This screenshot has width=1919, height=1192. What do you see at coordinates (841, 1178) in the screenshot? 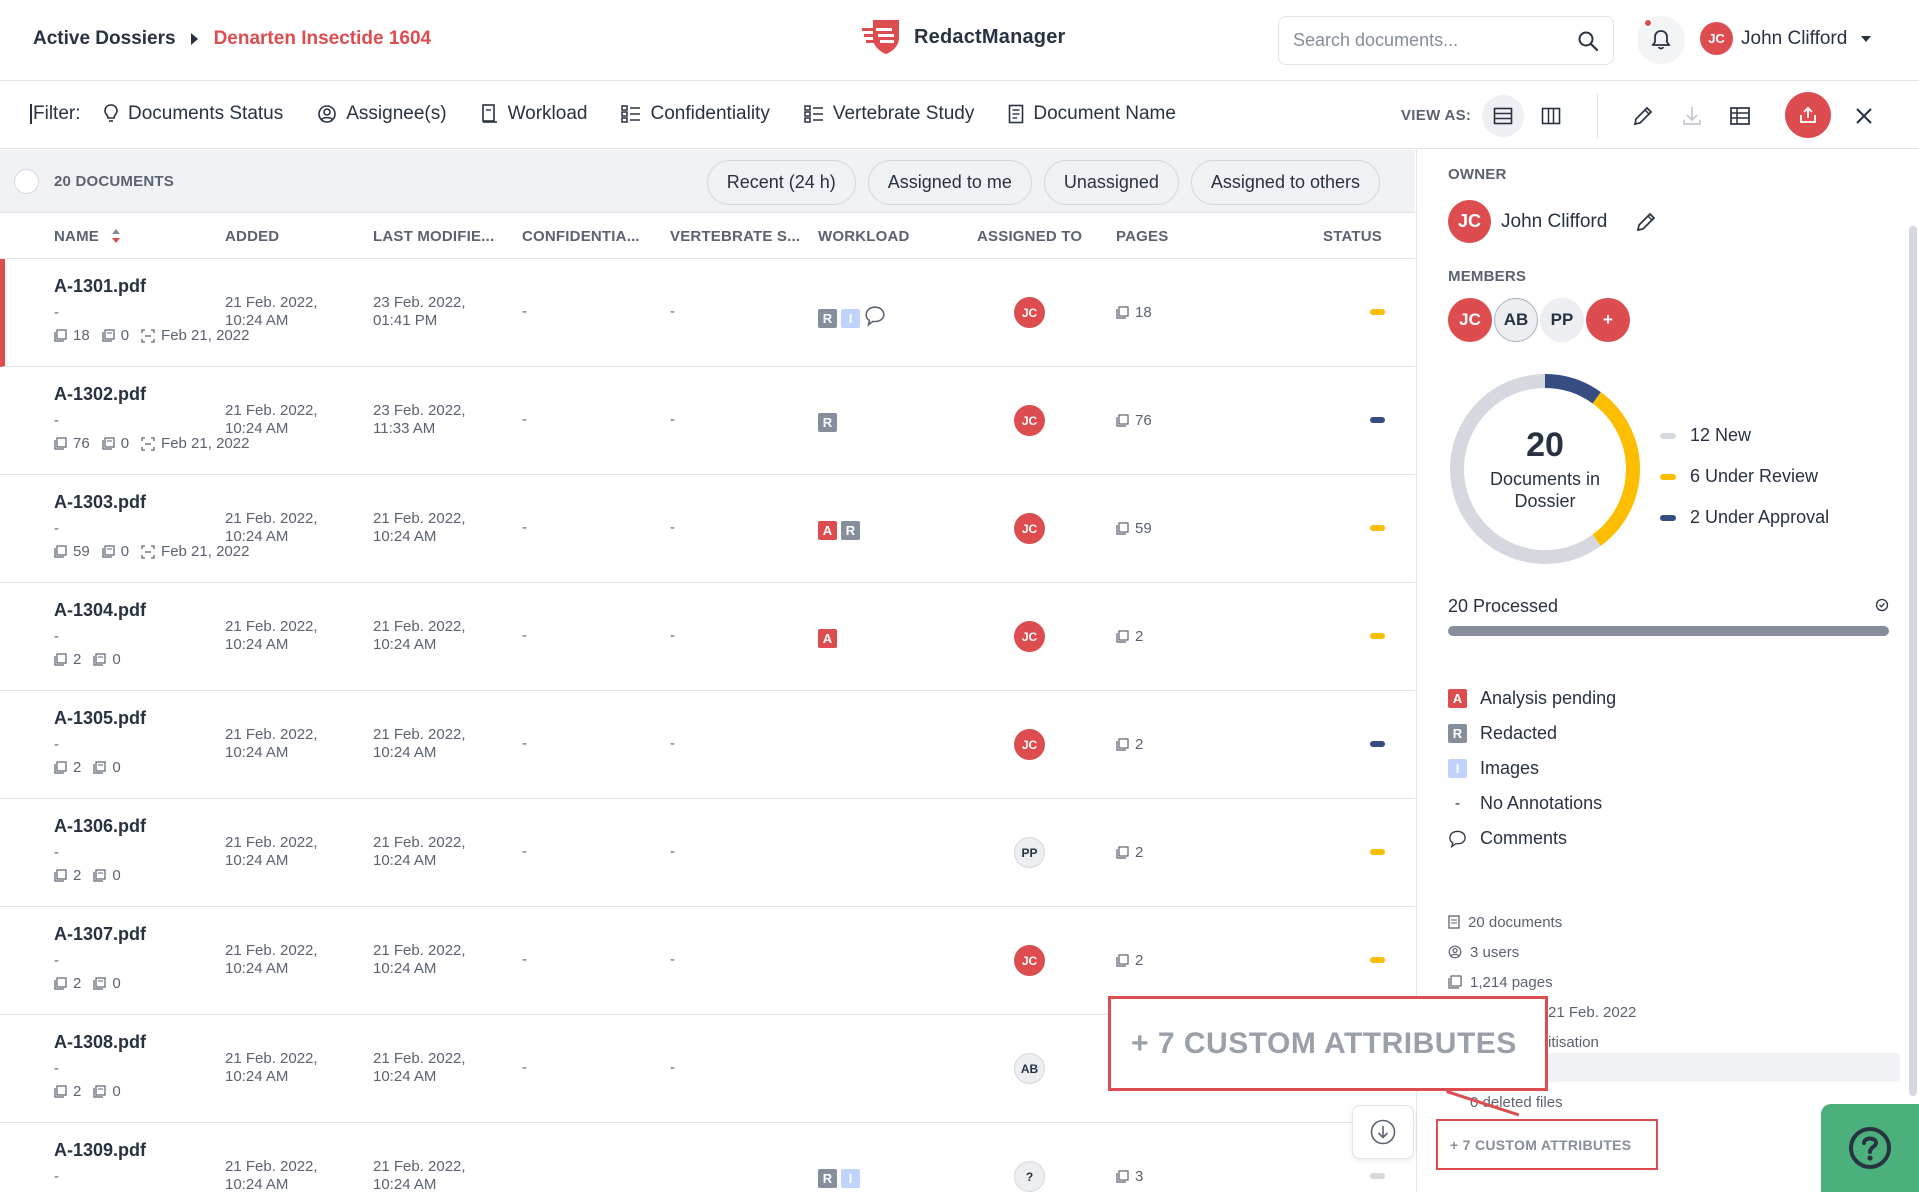
I see `workload-cell: RI` at bounding box center [841, 1178].